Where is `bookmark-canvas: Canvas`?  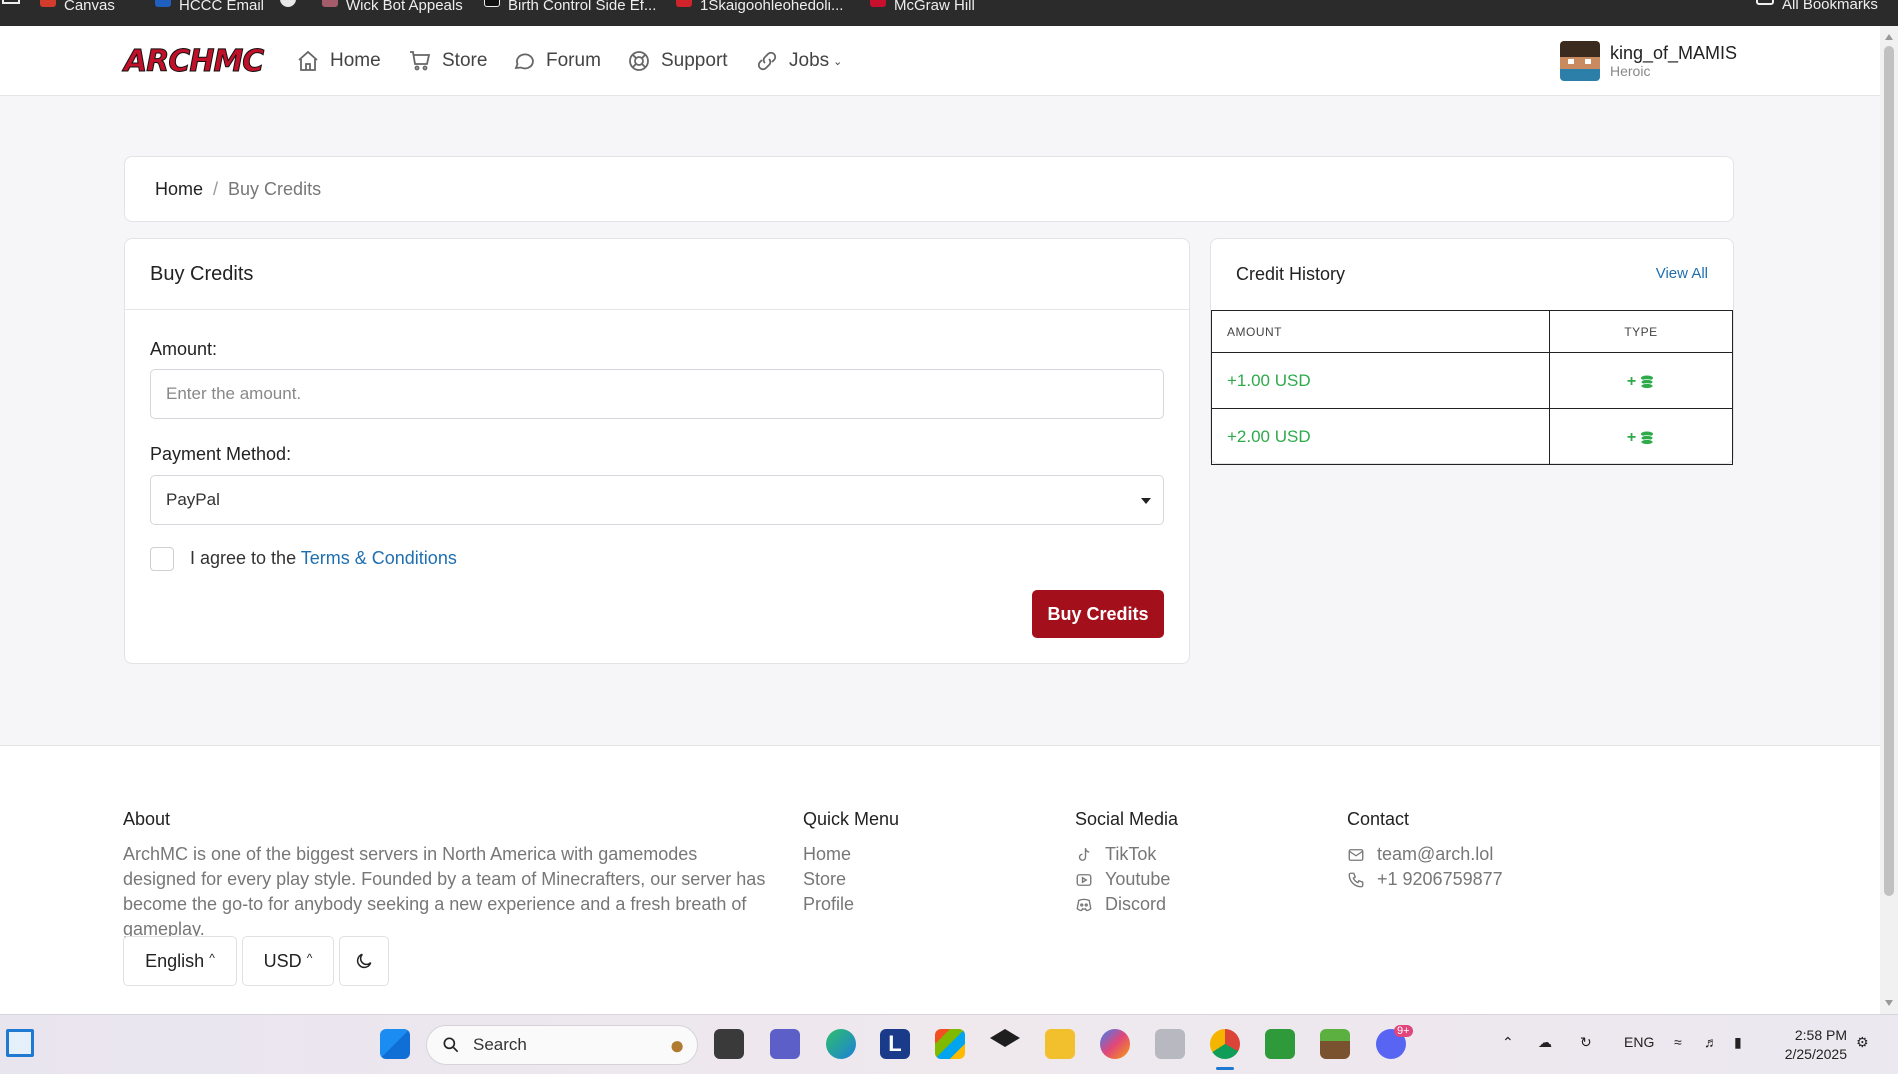 bookmark-canvas: Canvas is located at coordinates (77, 6).